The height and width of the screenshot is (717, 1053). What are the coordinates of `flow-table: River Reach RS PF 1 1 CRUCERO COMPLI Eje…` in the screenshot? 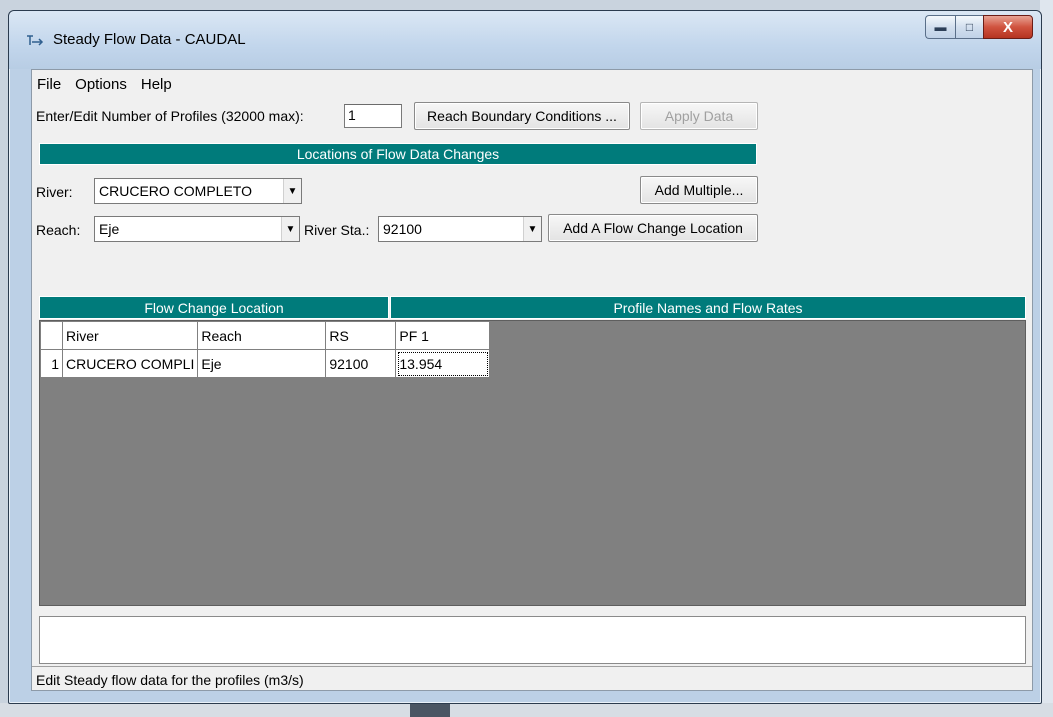 It's located at (265, 349).